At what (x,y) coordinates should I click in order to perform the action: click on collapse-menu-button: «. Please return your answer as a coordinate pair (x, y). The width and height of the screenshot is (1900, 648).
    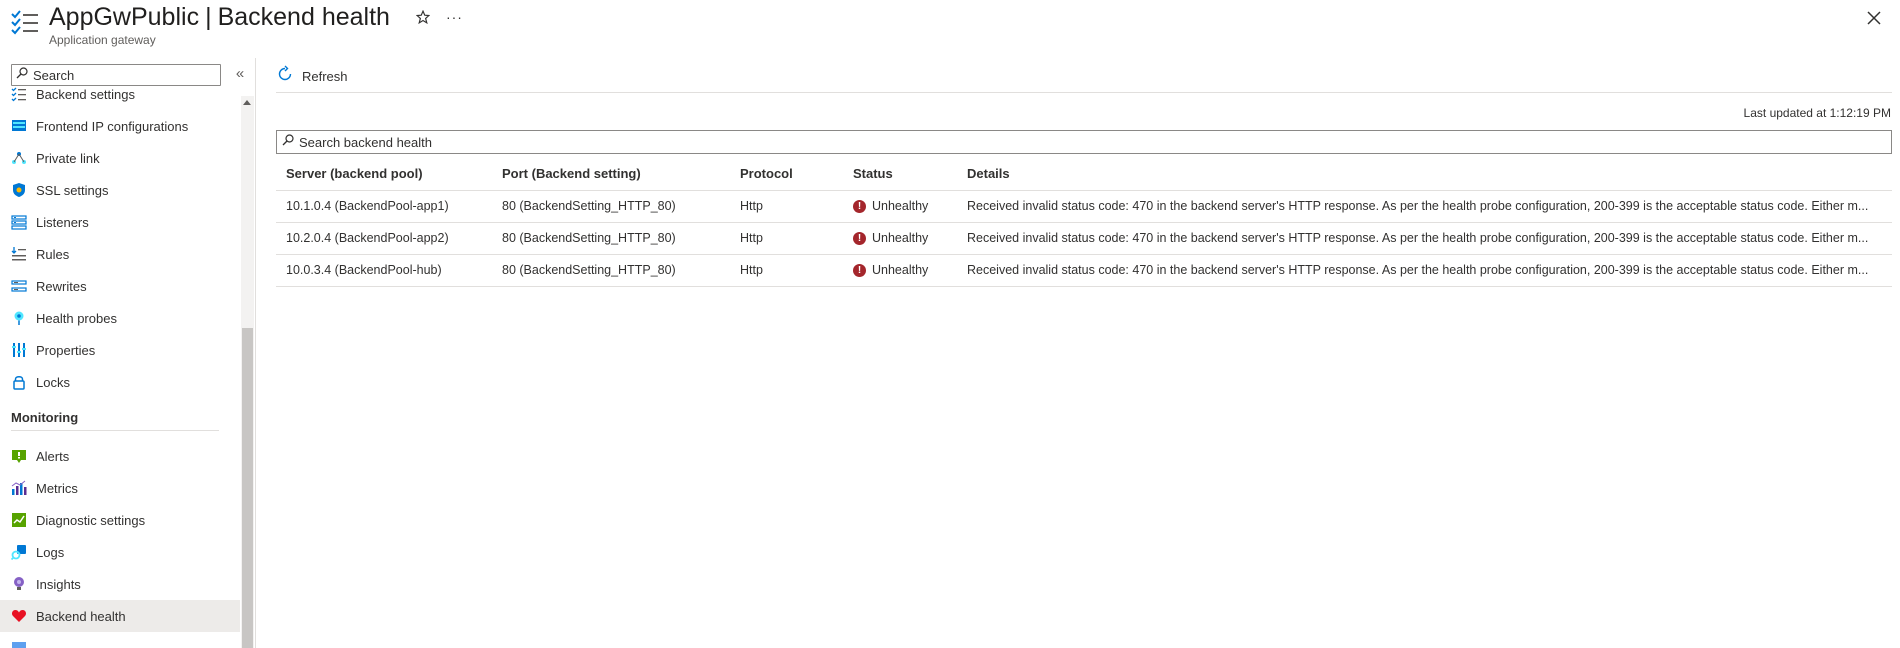
    Looking at the image, I should click on (240, 74).